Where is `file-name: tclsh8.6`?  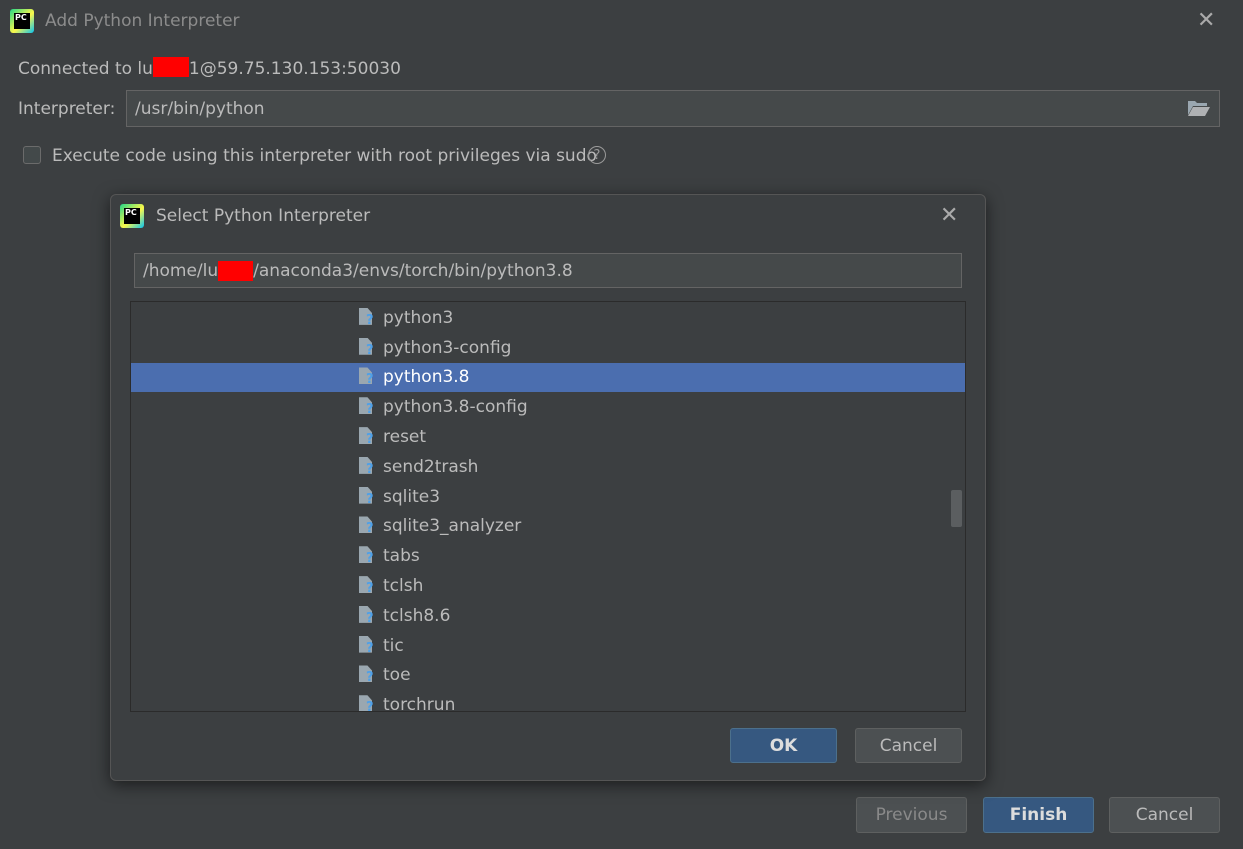 file-name: tclsh8.6 is located at coordinates (417, 615).